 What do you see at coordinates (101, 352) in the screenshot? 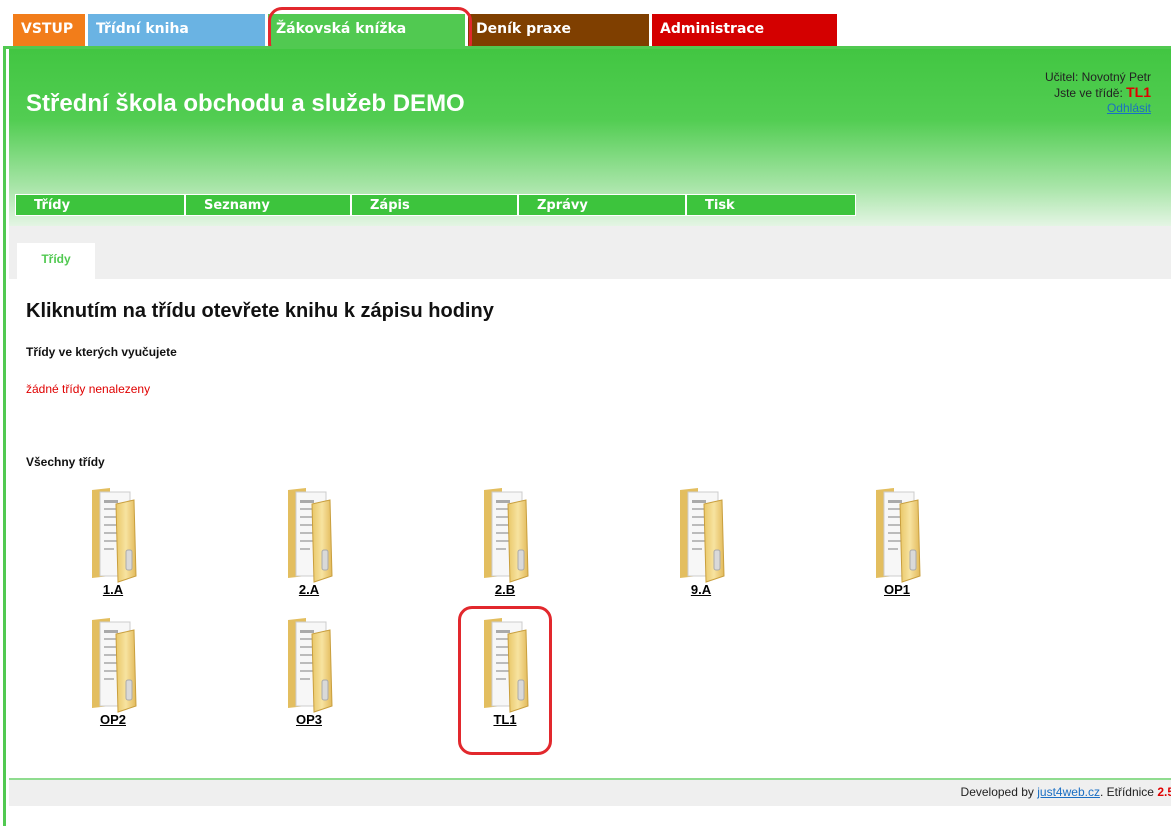
I see `my-classes-heading: Třídy ve kterých vyučujete` at bounding box center [101, 352].